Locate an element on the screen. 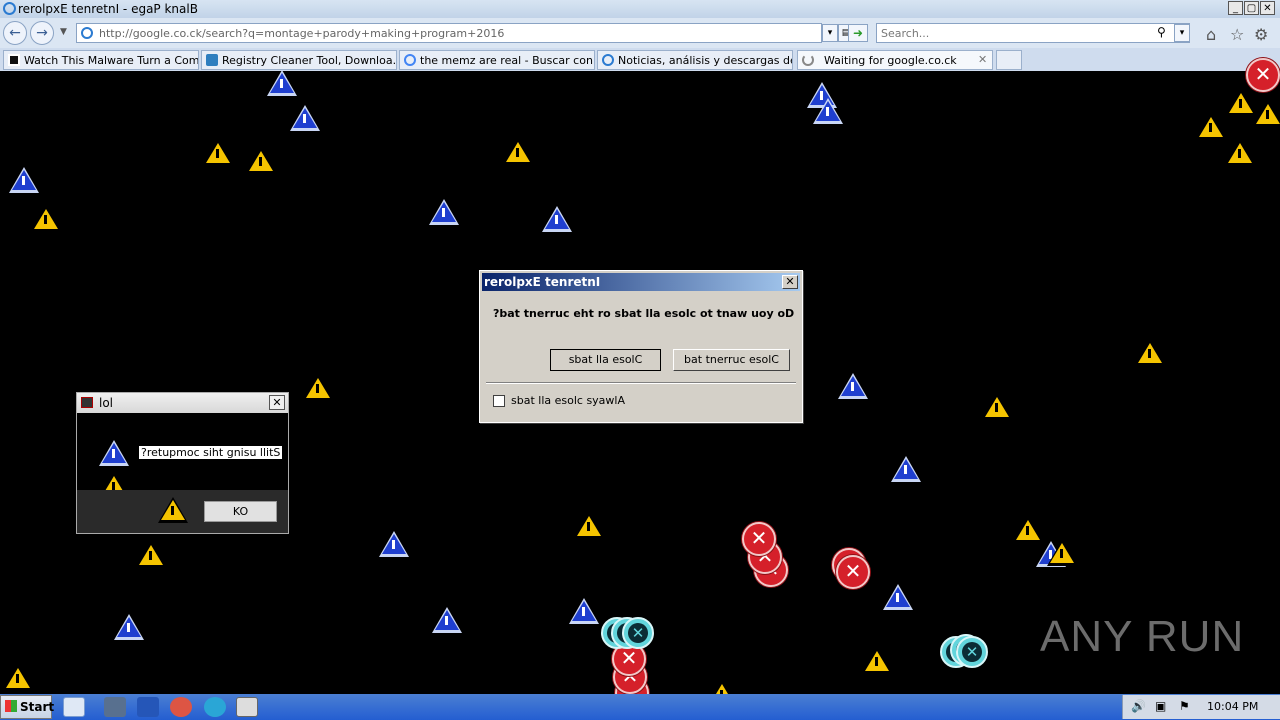  anyrun-watermark: ANY RUN is located at coordinates (1142, 636).